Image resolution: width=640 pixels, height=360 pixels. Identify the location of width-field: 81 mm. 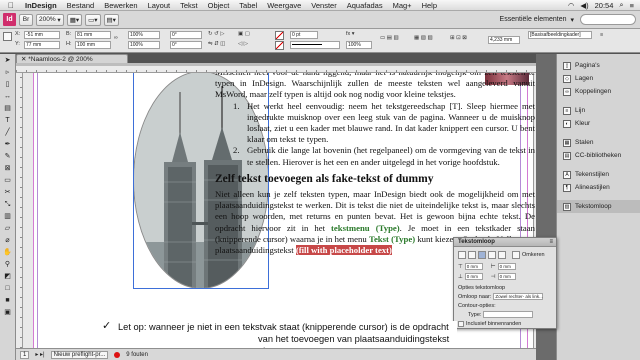
(93, 35).